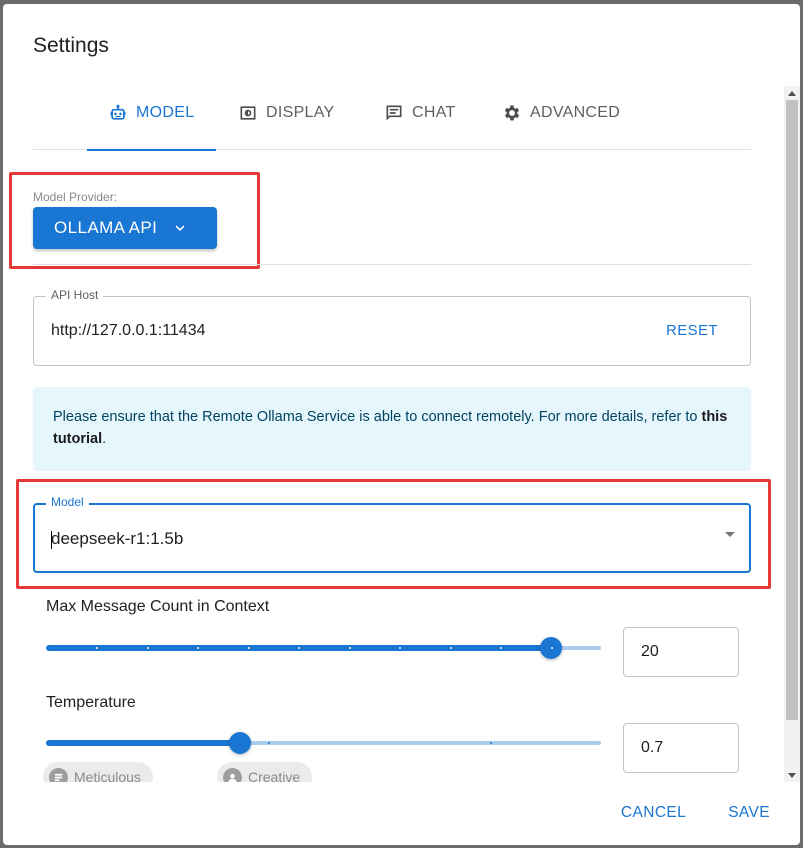 This screenshot has width=803, height=848. I want to click on tab-bar: MODEL DISPLAY CHAT ADVANCED, so click(392, 118).